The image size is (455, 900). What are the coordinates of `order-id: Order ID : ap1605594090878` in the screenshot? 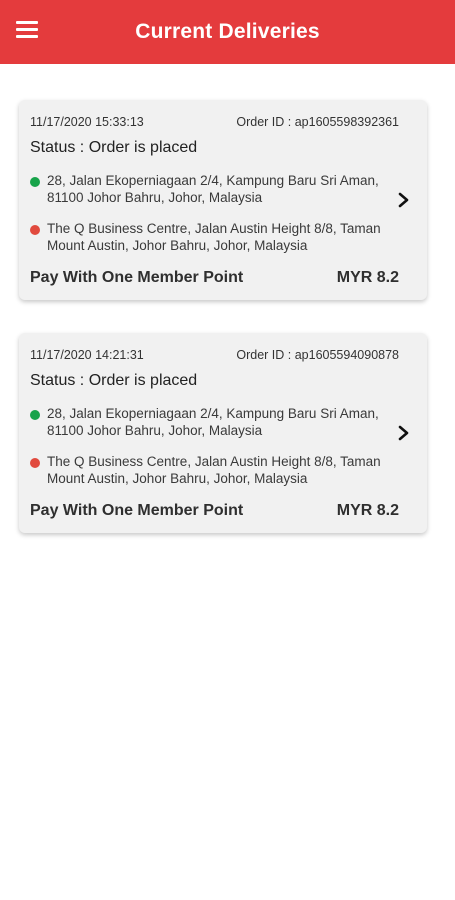 It's located at (317, 355).